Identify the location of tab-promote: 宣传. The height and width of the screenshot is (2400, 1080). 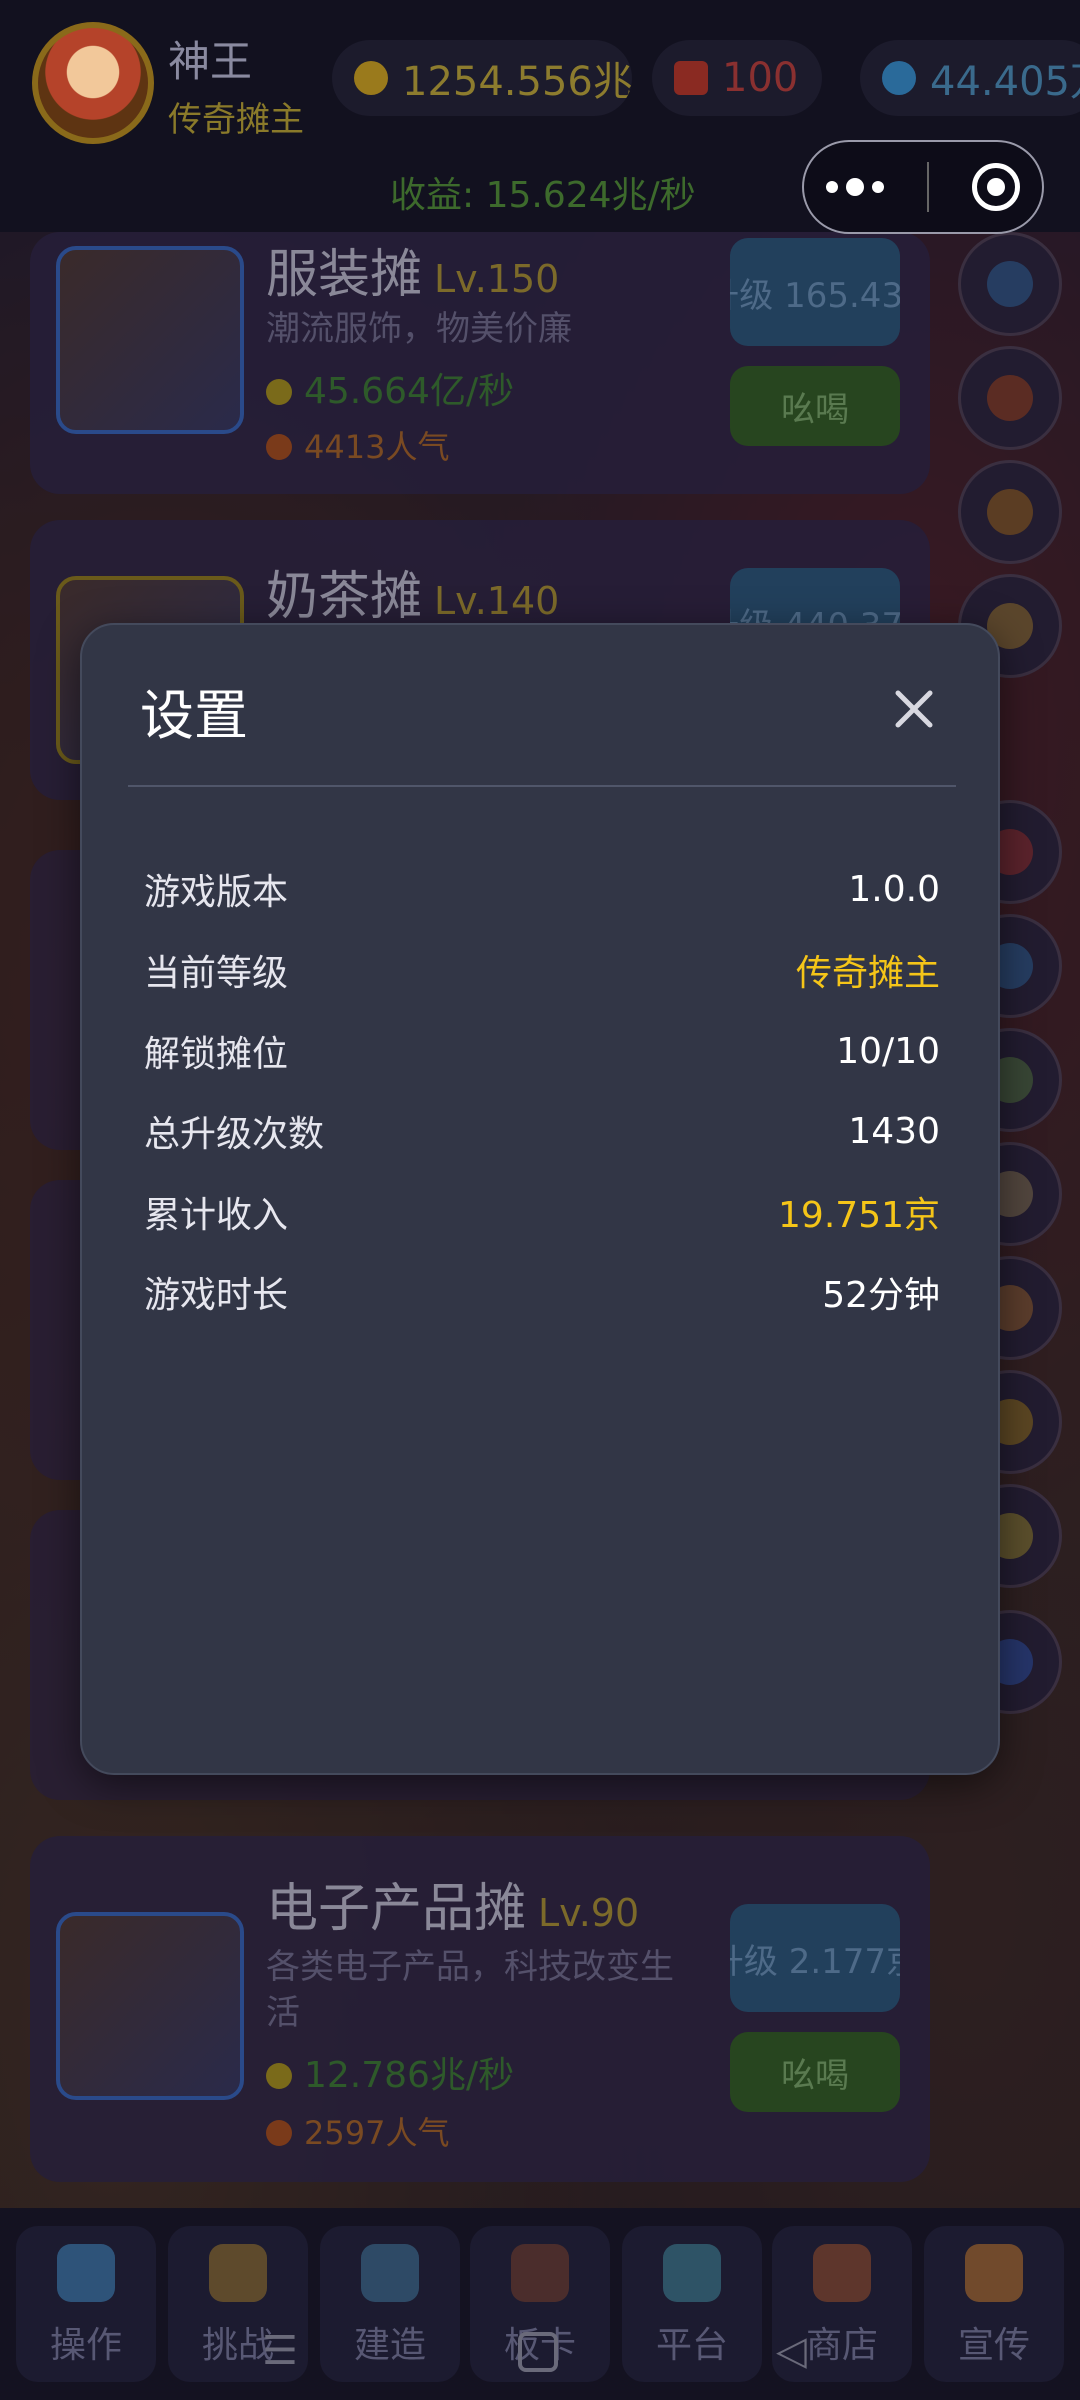
(994, 2304).